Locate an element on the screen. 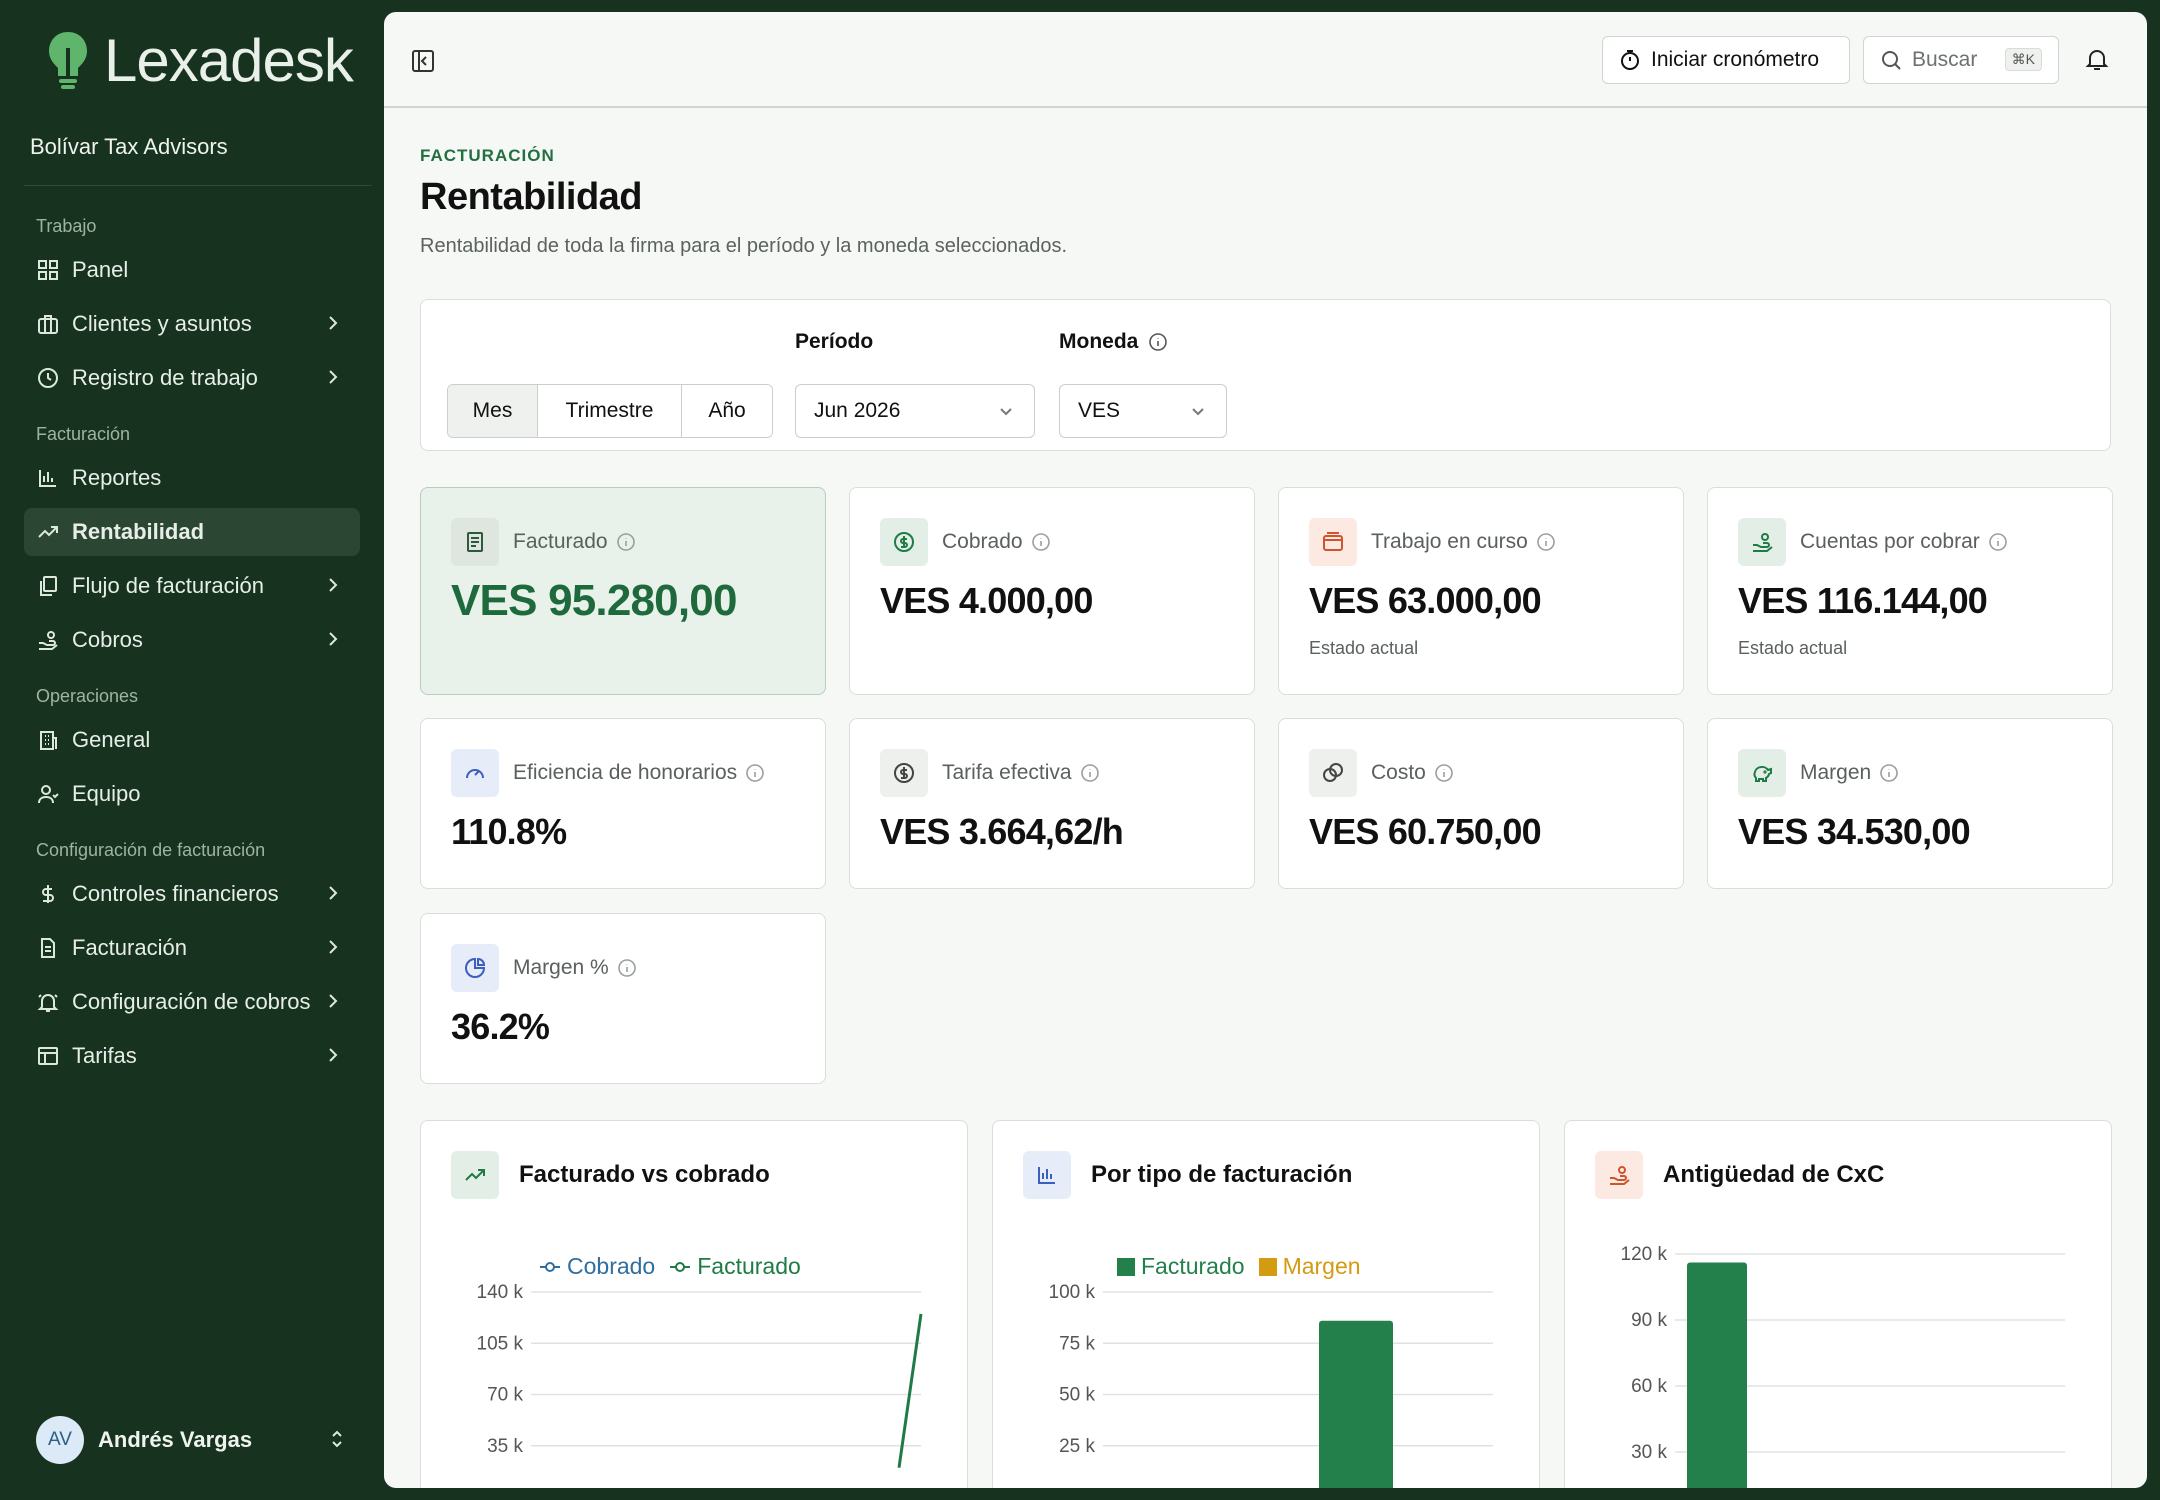  kpi-card-facturado: Facturado VES 95.280,00 is located at coordinates (623, 591).